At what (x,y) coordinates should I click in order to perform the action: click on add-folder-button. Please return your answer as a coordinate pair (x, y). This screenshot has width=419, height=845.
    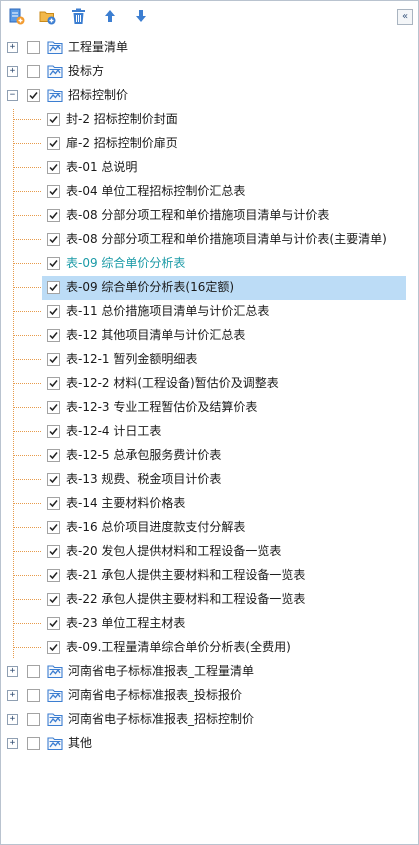
    Looking at the image, I should click on (47, 16).